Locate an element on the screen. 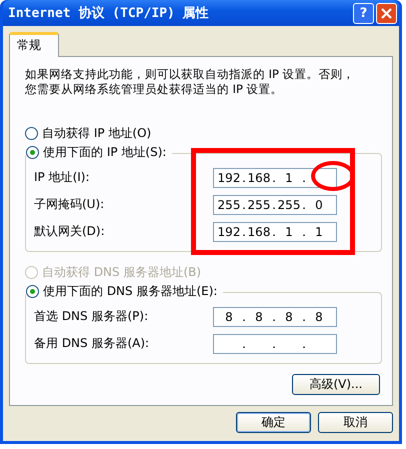  ip-address-field: 8 . 8 . 8 . 8 is located at coordinates (275, 316).